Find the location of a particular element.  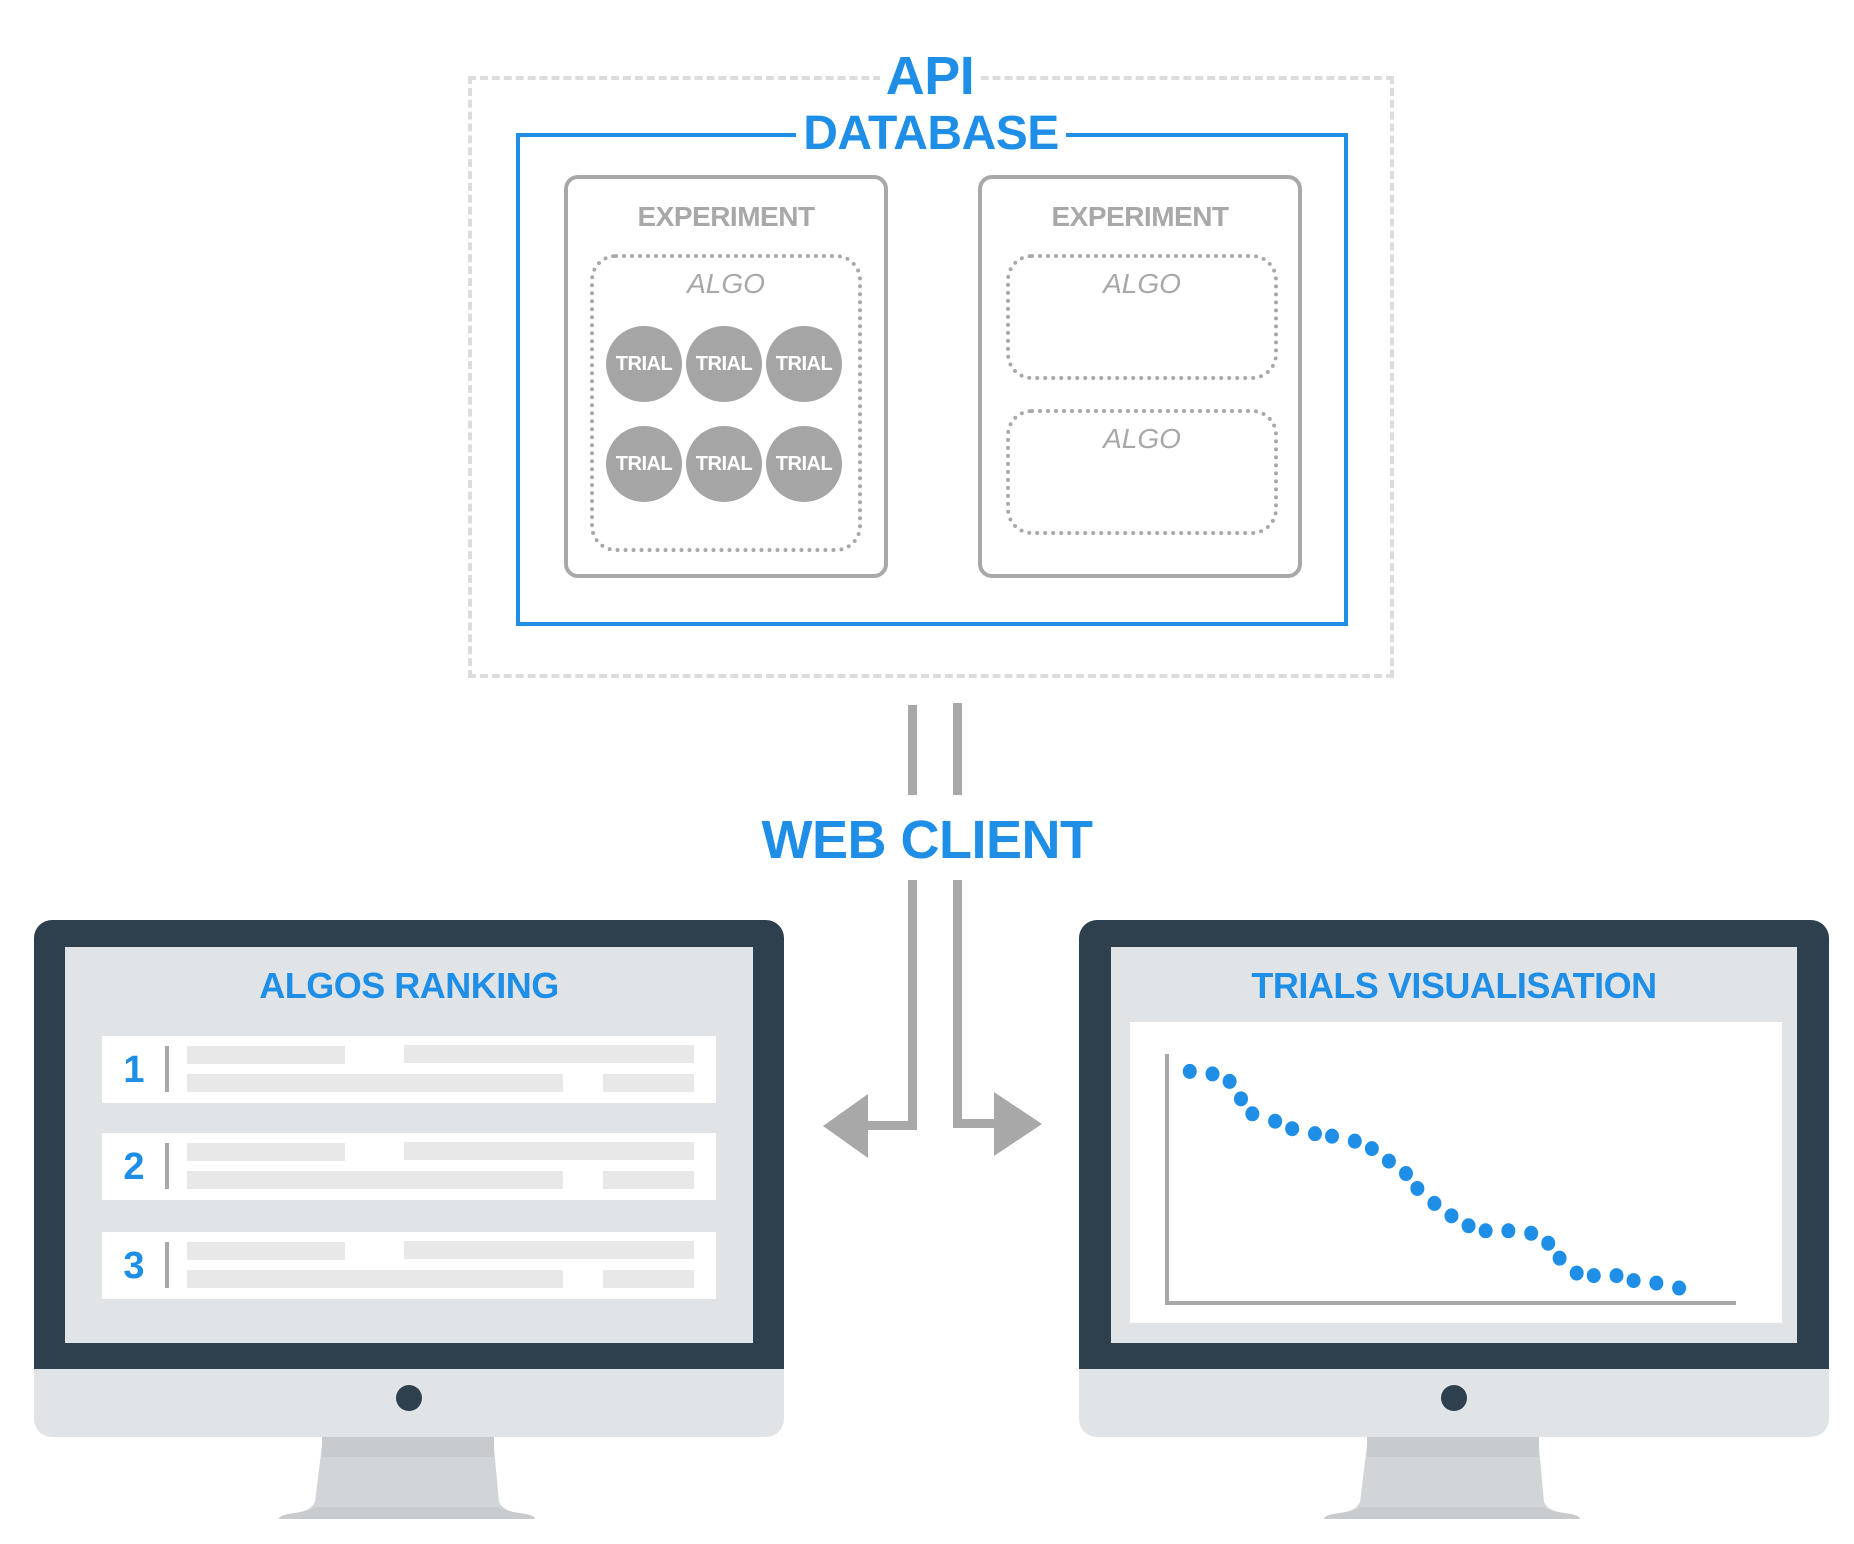

ranking-title: ALGOS RANKING is located at coordinates (409, 985).